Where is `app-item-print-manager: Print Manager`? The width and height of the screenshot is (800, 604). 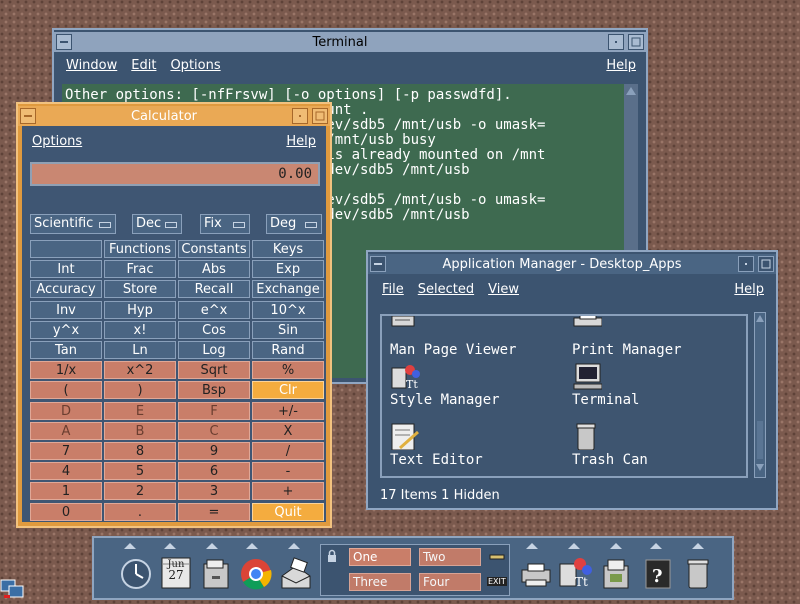
app-item-print-manager: Print Manager is located at coordinates (627, 337).